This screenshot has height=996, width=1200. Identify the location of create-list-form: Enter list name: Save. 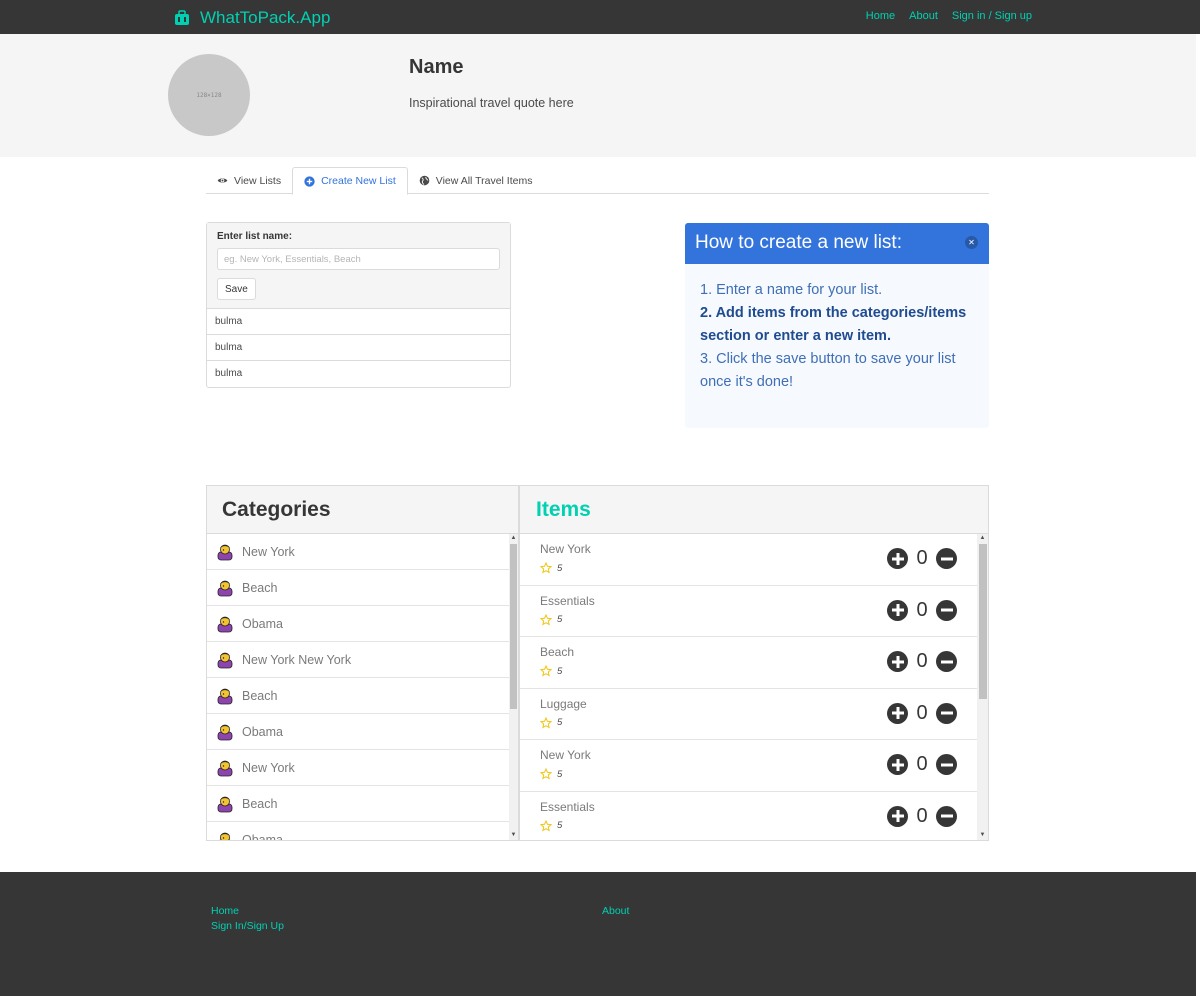
(358, 266).